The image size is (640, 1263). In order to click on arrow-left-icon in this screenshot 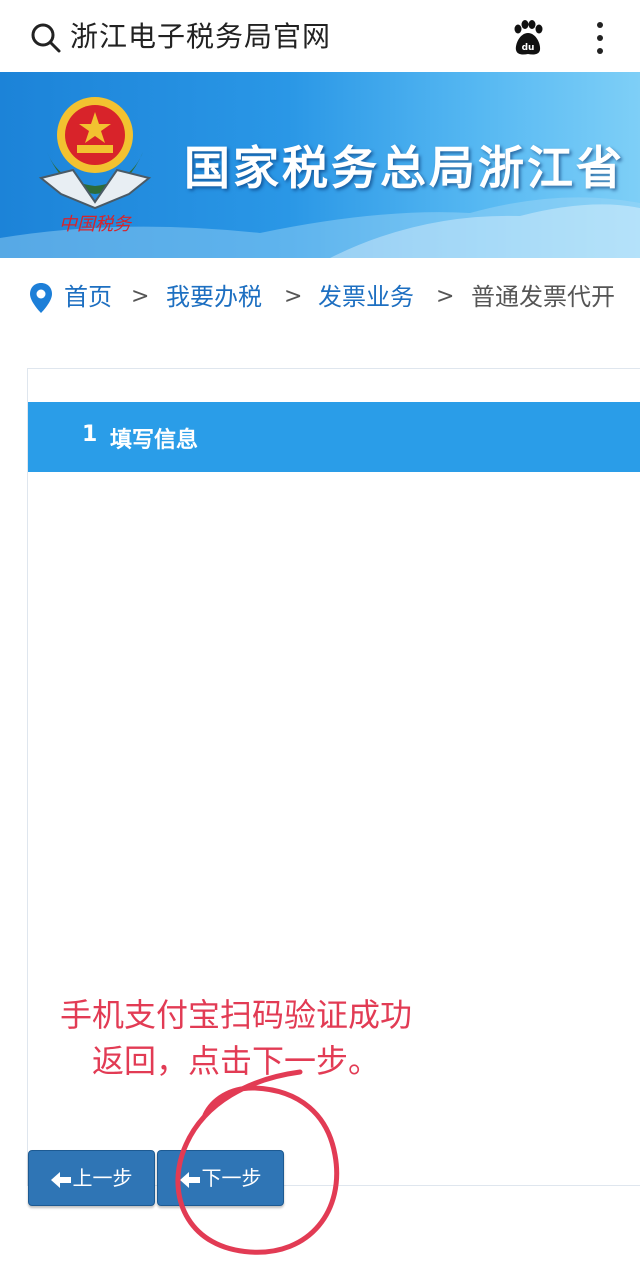, I will do `click(60, 1179)`.